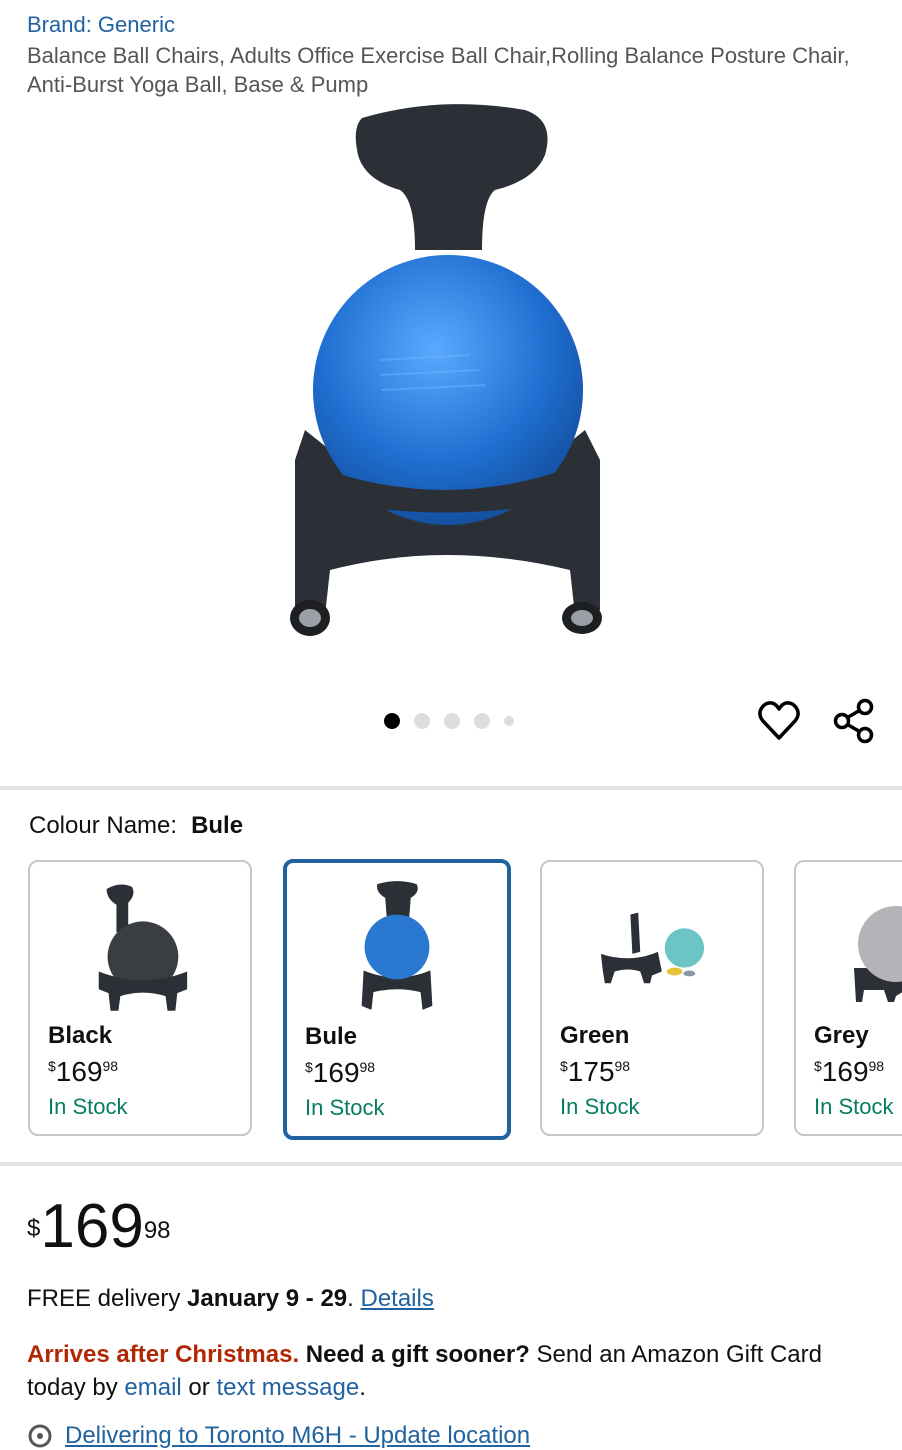  What do you see at coordinates (267, 1298) in the screenshot?
I see `delivery-dates: January 9 - 29` at bounding box center [267, 1298].